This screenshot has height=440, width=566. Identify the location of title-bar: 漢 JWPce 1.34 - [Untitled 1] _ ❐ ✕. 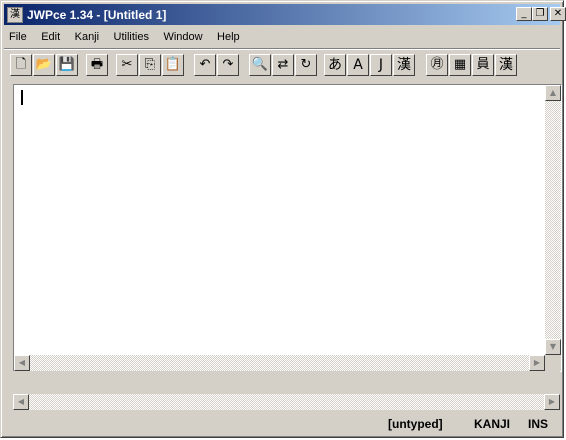
(285, 14).